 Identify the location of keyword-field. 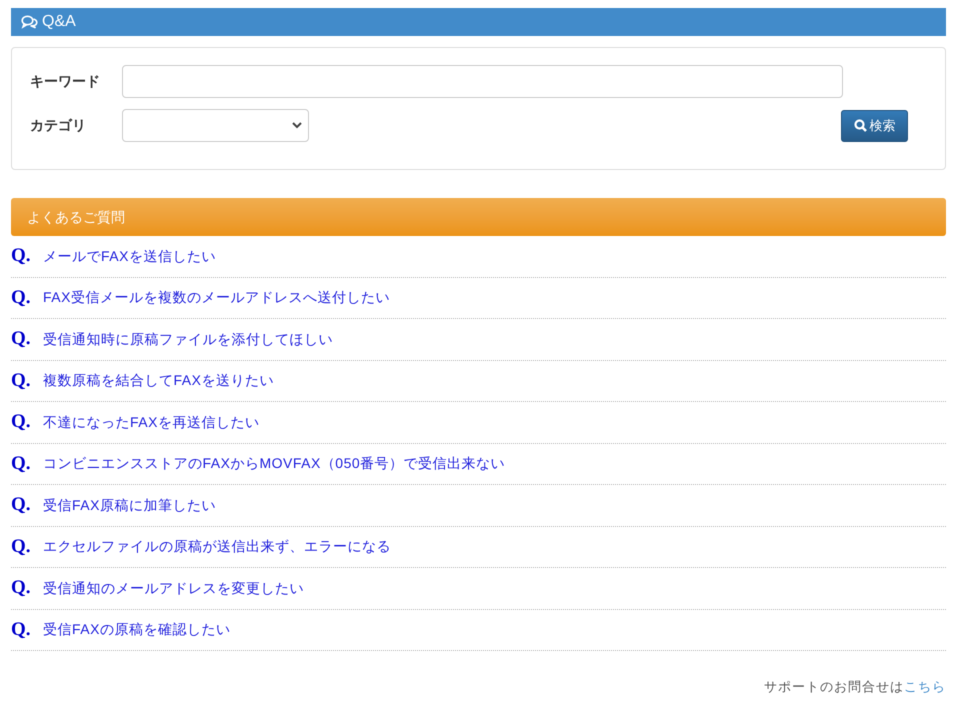
(482, 81).